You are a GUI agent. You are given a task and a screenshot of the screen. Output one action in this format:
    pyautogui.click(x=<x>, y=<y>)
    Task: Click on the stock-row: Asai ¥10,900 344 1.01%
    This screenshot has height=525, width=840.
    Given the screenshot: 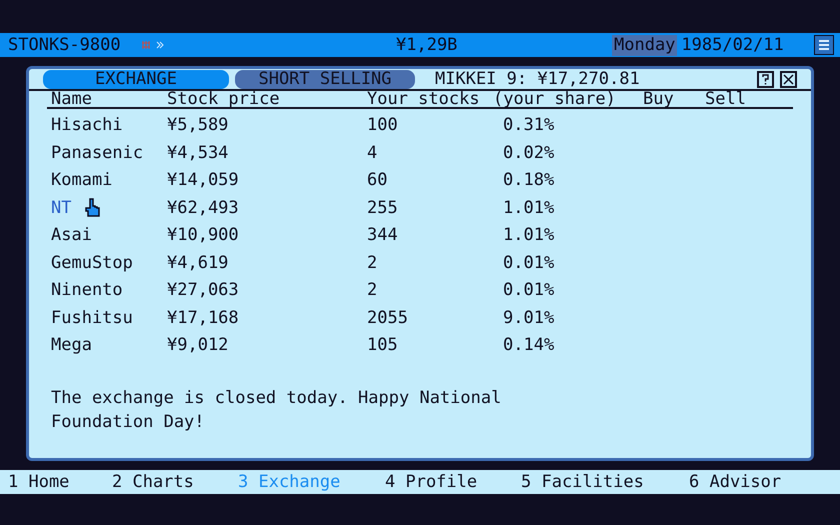 What is the action you would take?
    pyautogui.click(x=420, y=236)
    